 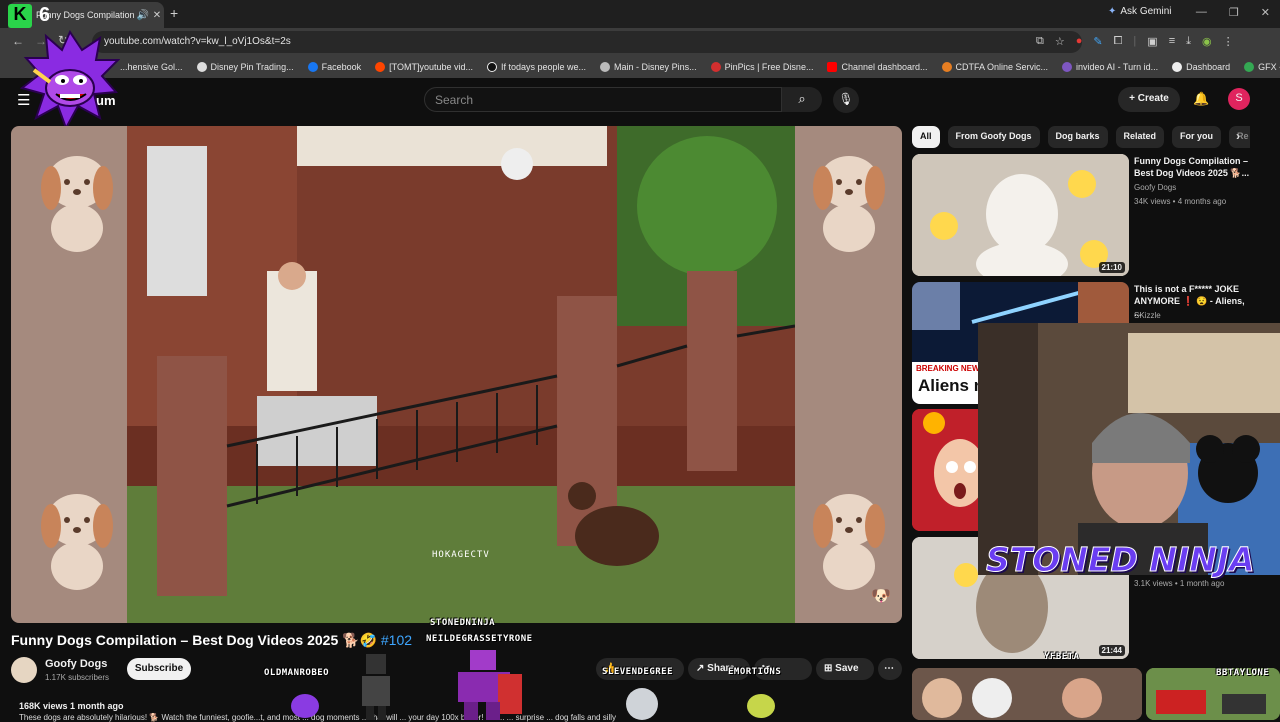 I want to click on purple-mascot-graphic, so click(x=70, y=80).